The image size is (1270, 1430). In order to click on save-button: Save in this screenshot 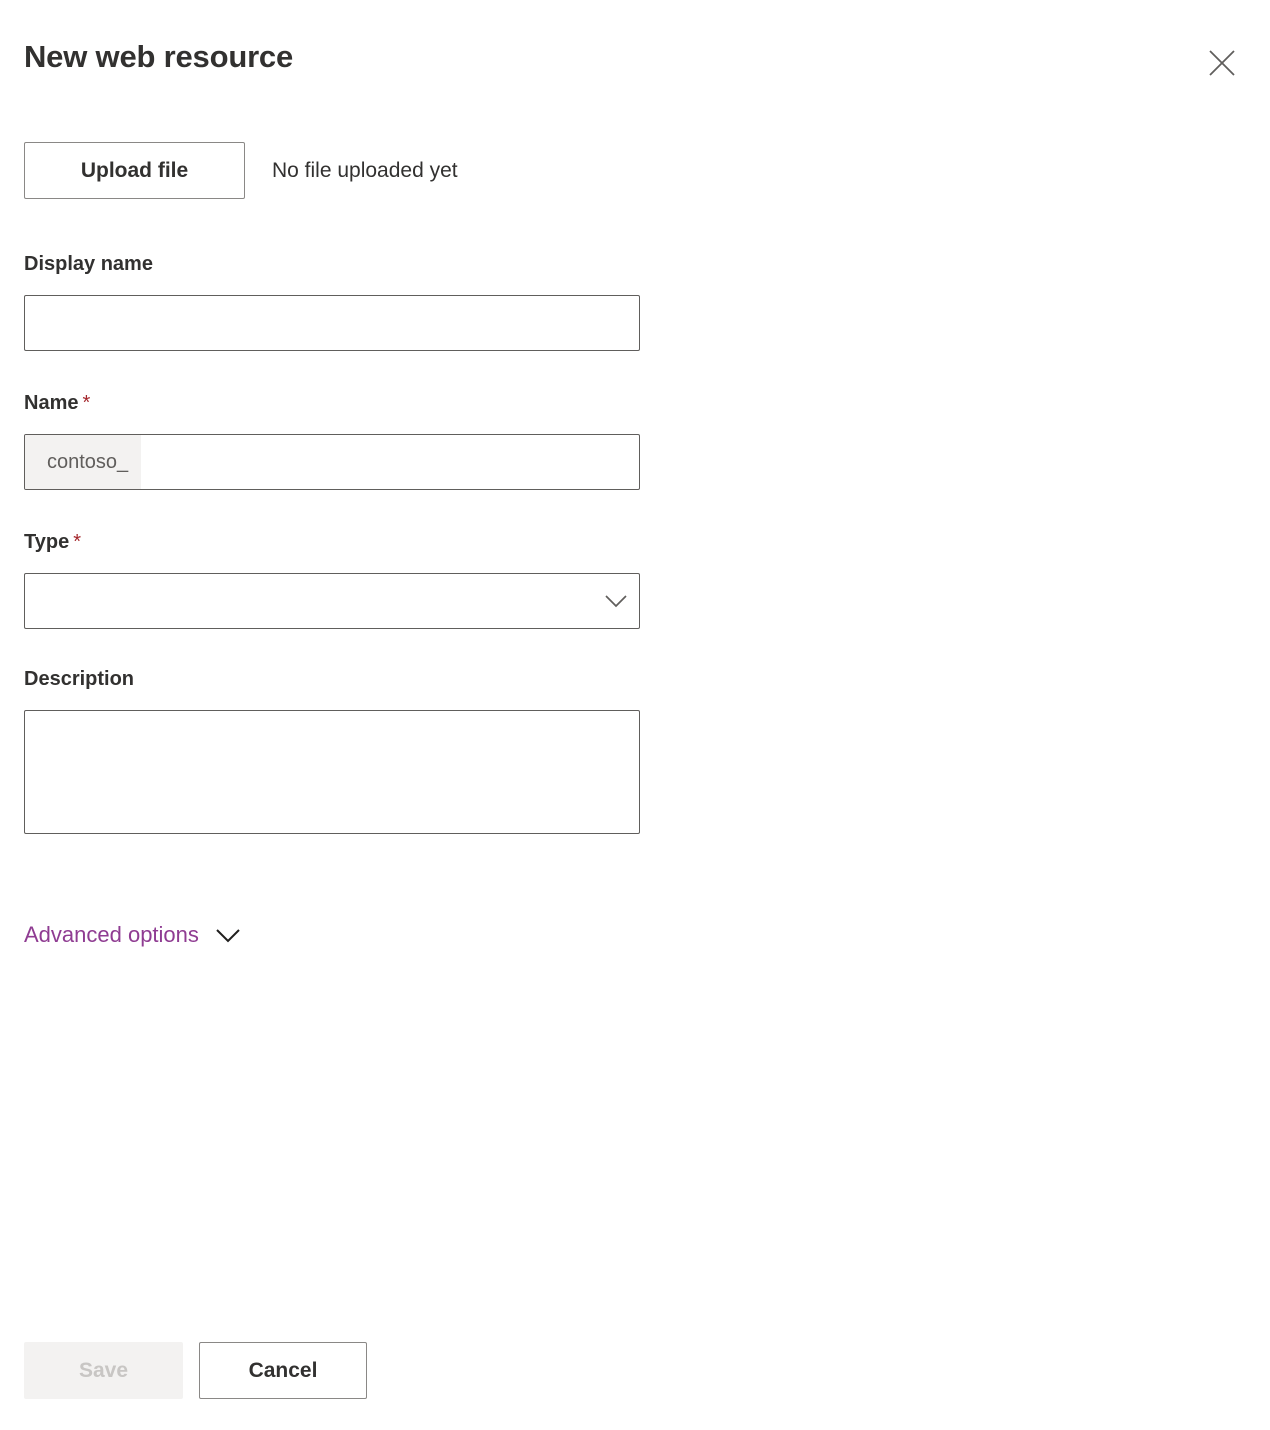, I will do `click(103, 1370)`.